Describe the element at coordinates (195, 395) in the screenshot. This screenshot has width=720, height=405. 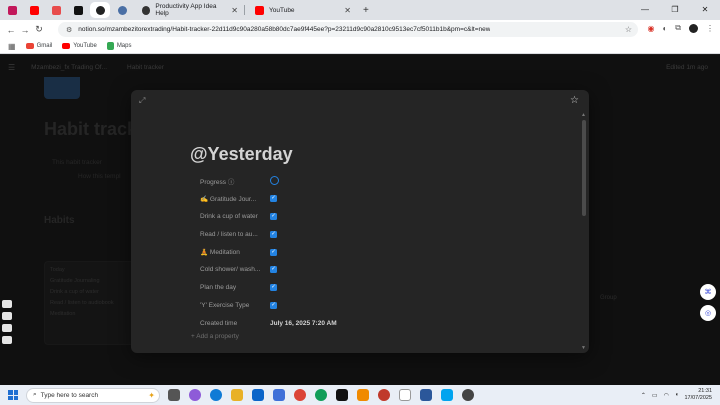
I see `copilot-icon` at that location.